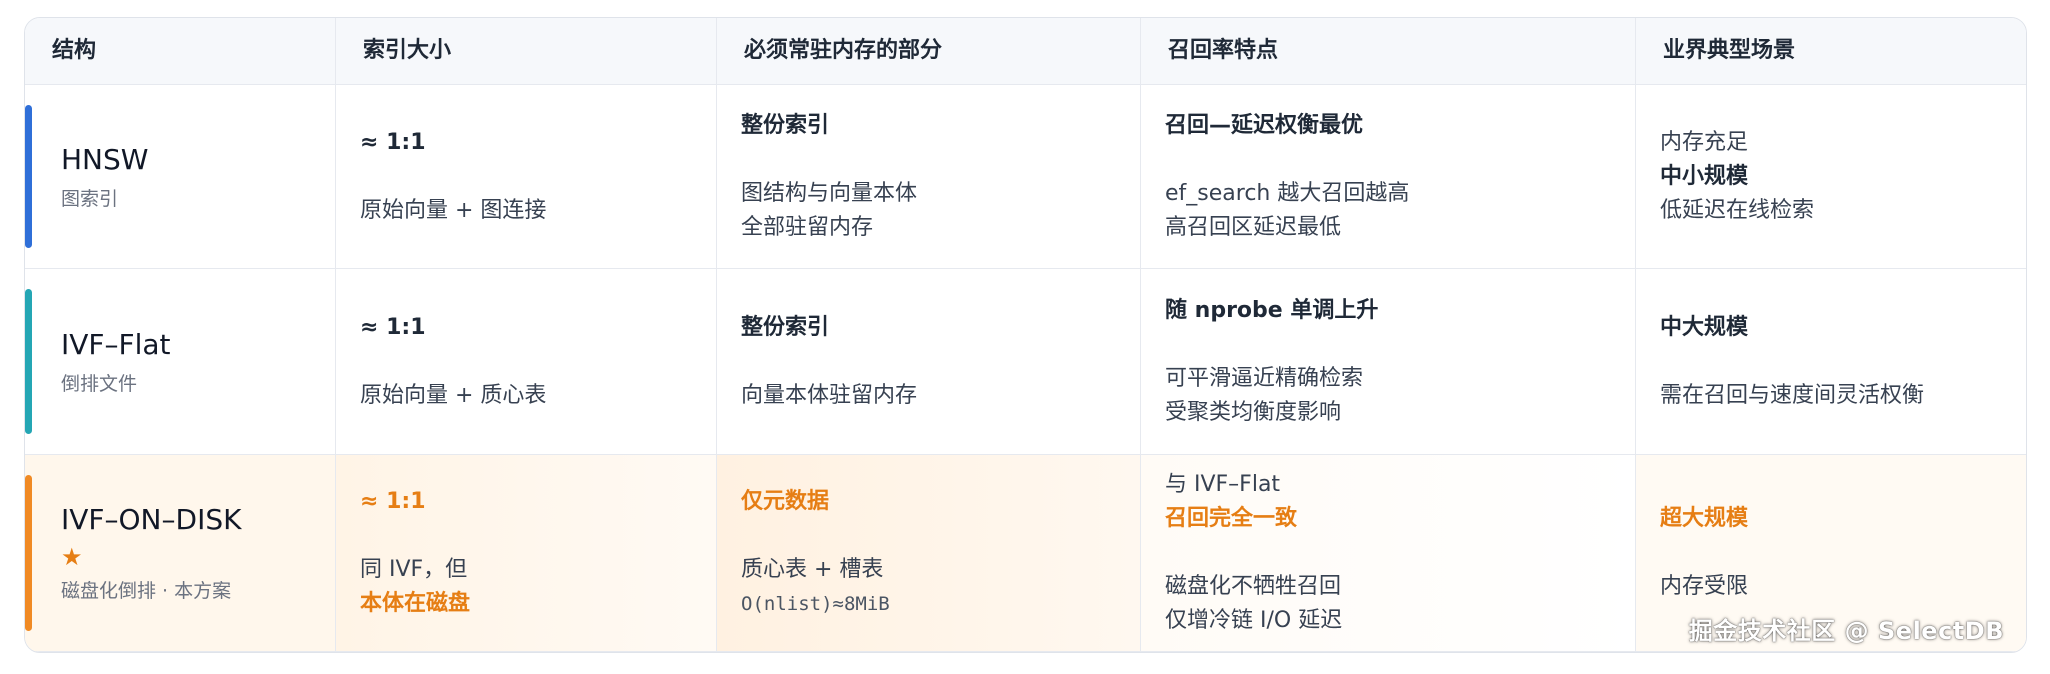  I want to click on row-ivfdisk-size: ≈ 1:1 同 IVF，但 本体在磁盘, so click(526, 553).